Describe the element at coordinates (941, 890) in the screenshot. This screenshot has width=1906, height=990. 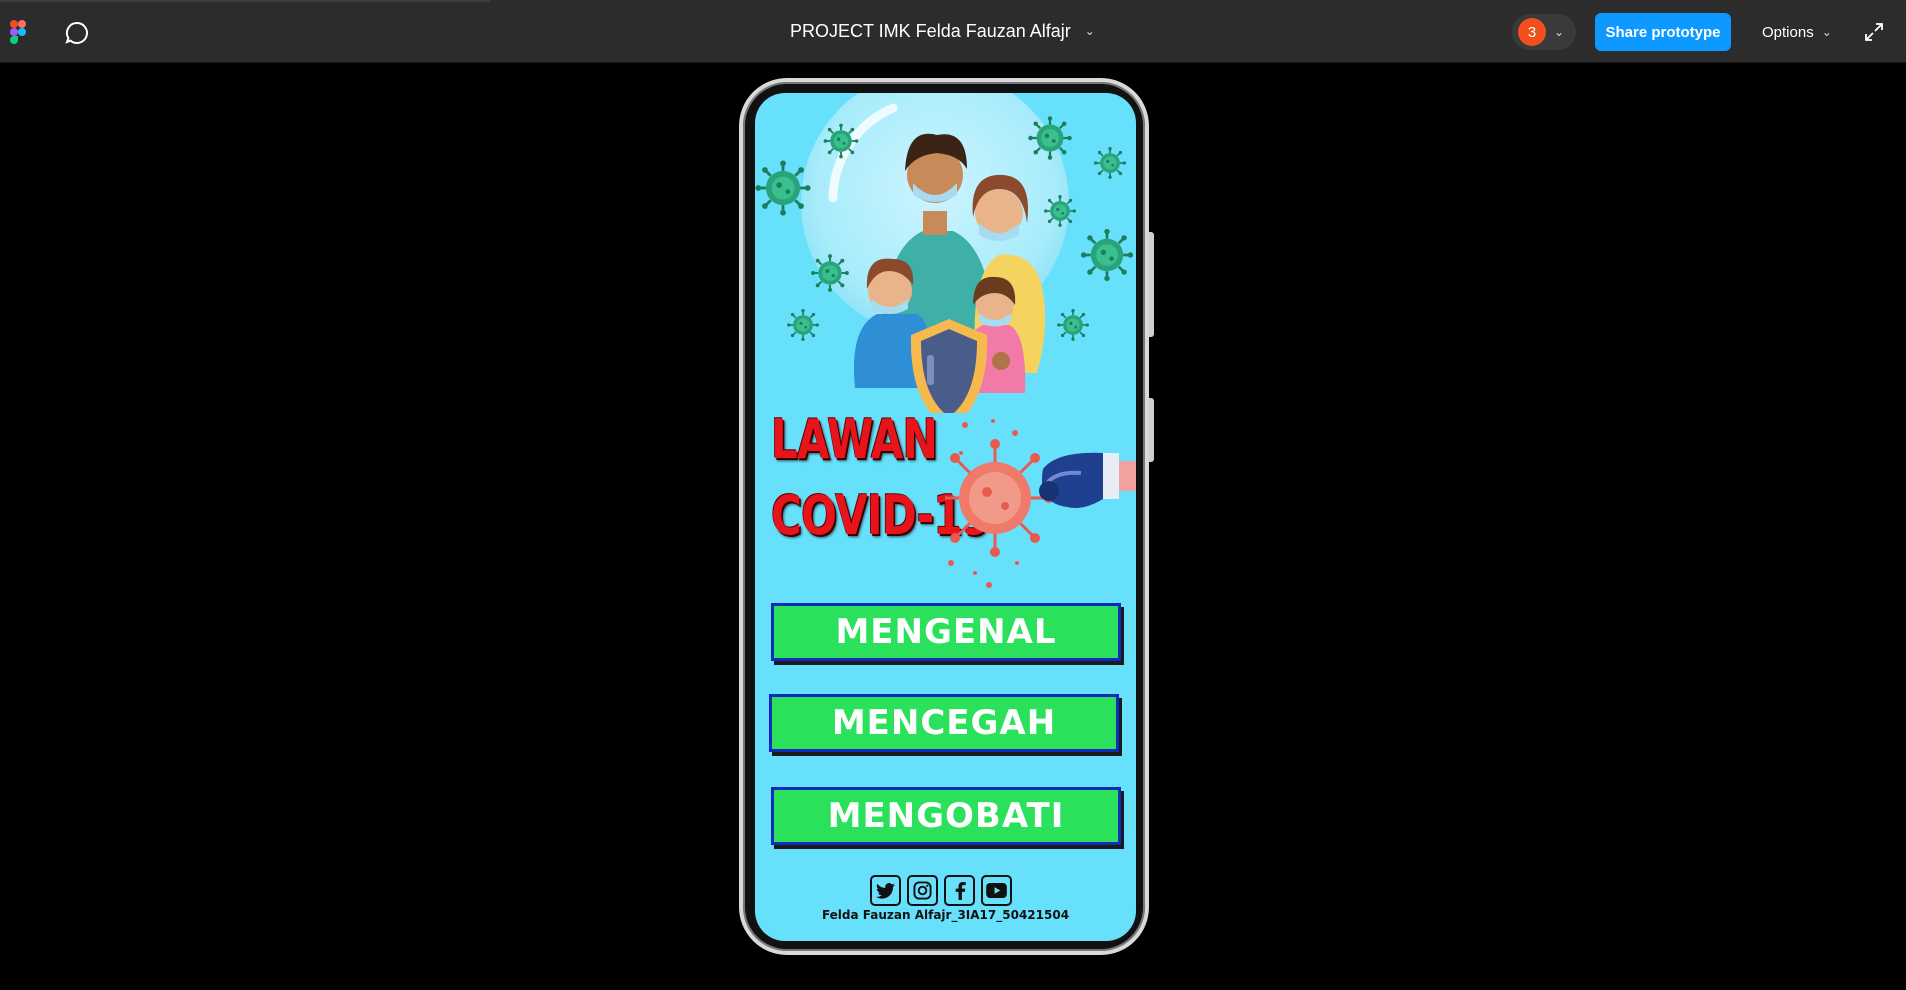
I see `social-links` at that location.